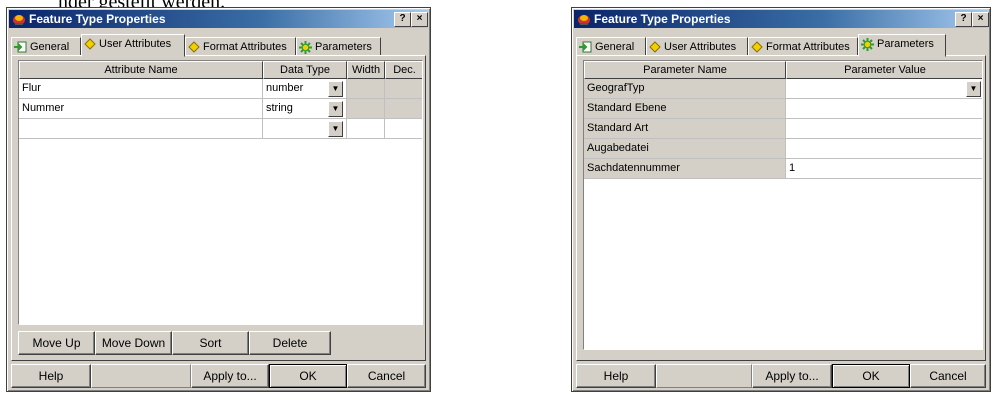  Describe the element at coordinates (685, 169) in the screenshot. I see `cell-parameter-name: Sachdatennummer` at that location.